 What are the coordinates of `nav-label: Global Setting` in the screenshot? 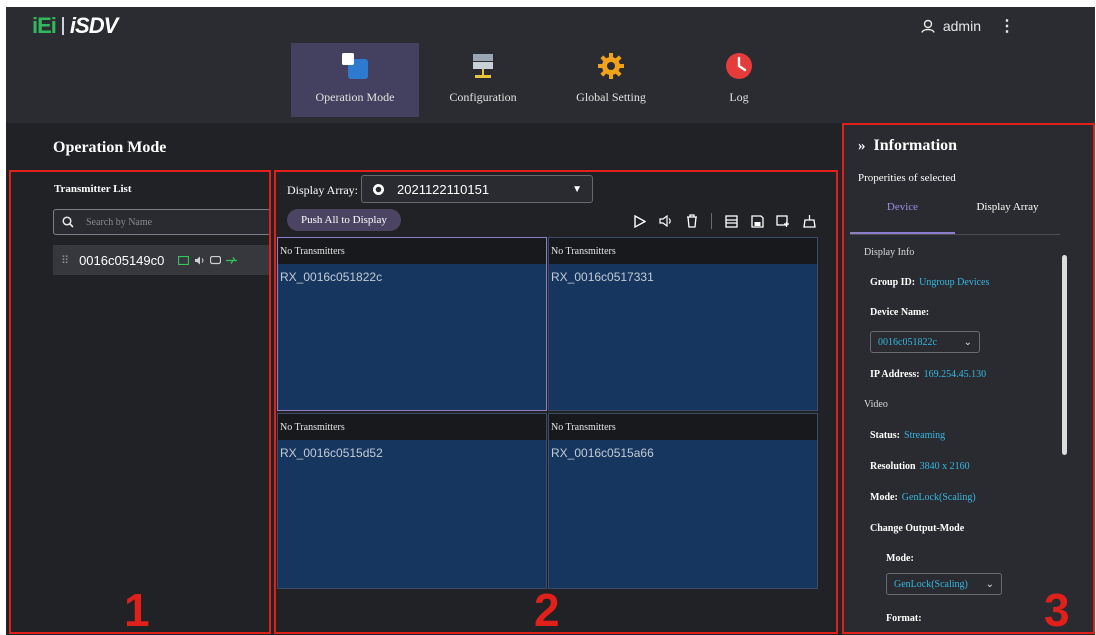 It's located at (611, 97).